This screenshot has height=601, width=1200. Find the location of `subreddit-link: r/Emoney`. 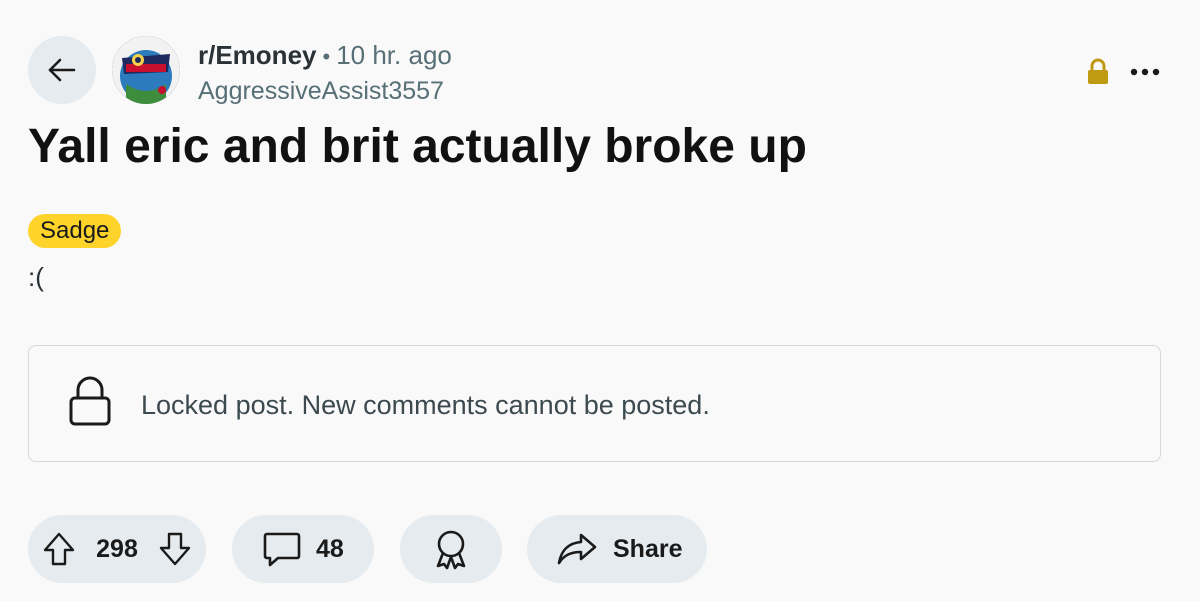

subreddit-link: r/Emoney is located at coordinates (257, 55).